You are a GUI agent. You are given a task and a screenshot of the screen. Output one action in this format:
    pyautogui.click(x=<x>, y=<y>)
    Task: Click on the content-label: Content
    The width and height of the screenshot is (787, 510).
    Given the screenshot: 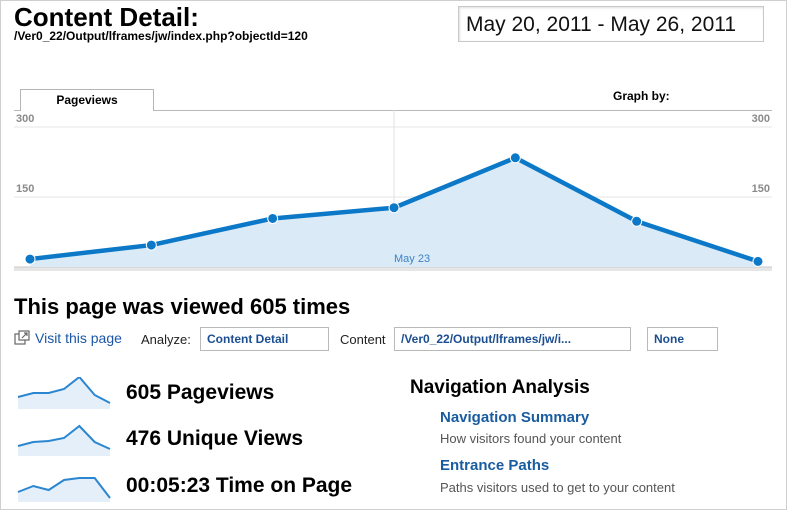 What is the action you would take?
    pyautogui.click(x=363, y=339)
    